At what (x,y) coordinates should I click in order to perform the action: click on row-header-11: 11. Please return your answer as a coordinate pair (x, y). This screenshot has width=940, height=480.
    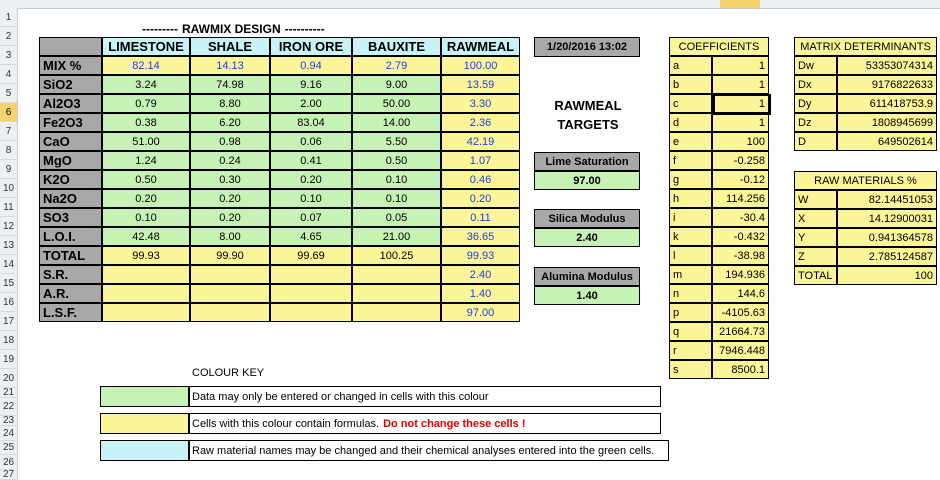
    Looking at the image, I should click on (9, 207).